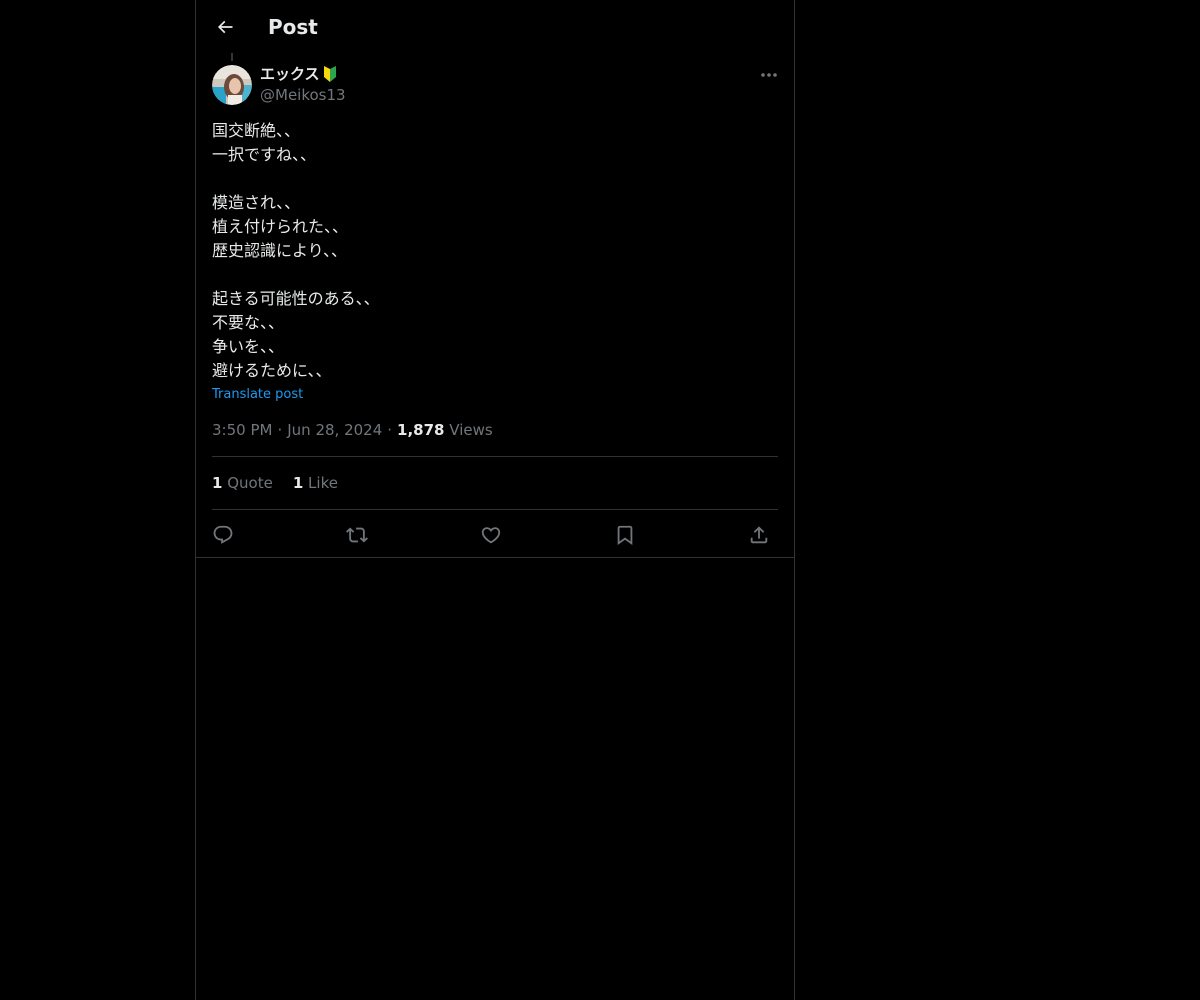 This screenshot has height=1000, width=1200. Describe the element at coordinates (280, 226) in the screenshot. I see `post-text-line: 植え付けられた、、` at that location.